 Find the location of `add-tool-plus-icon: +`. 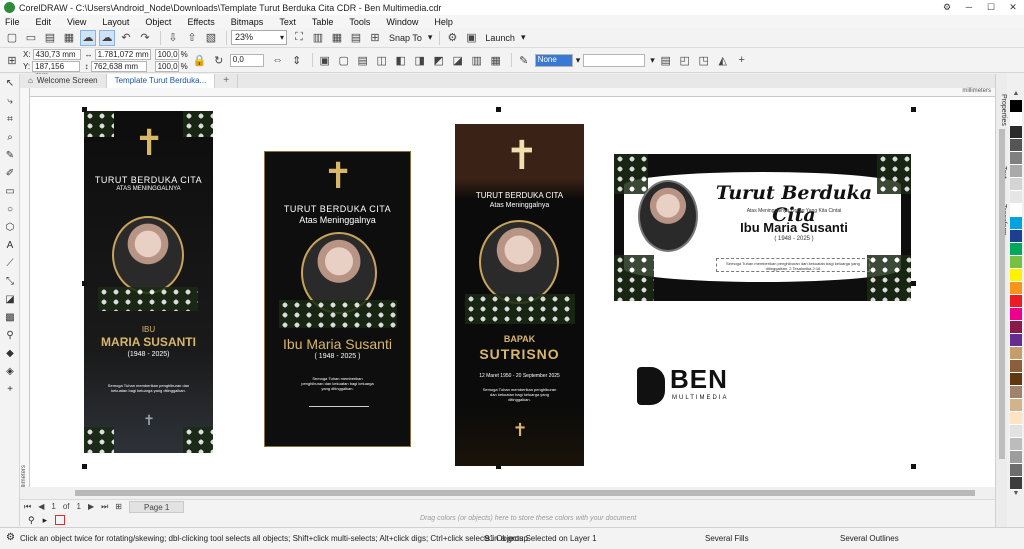

add-tool-plus-icon: + is located at coordinates (10, 389).